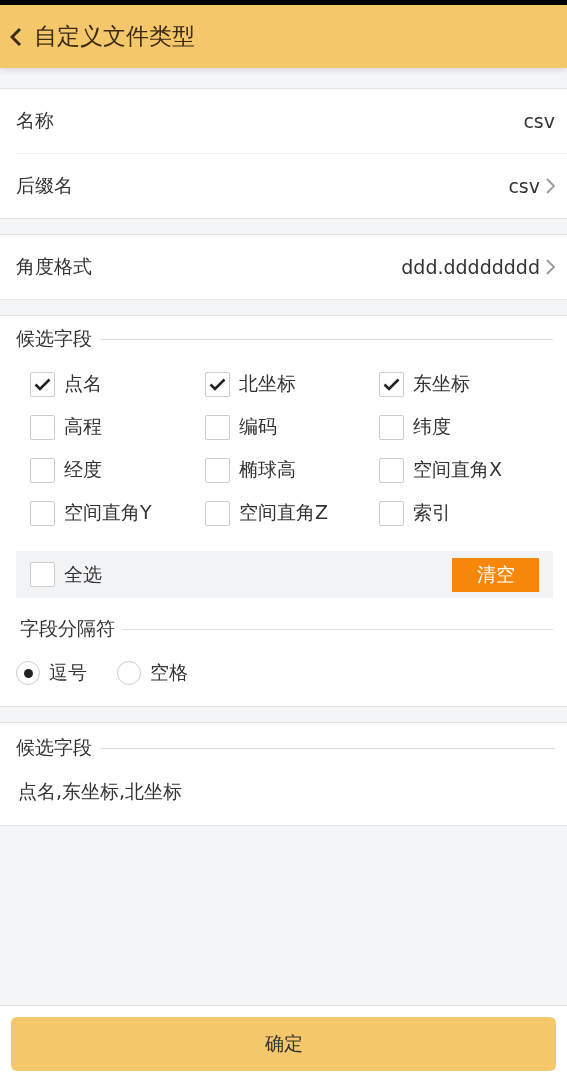 The image size is (567, 1083). Describe the element at coordinates (169, 672) in the screenshot. I see `radio-label: 空格` at that location.